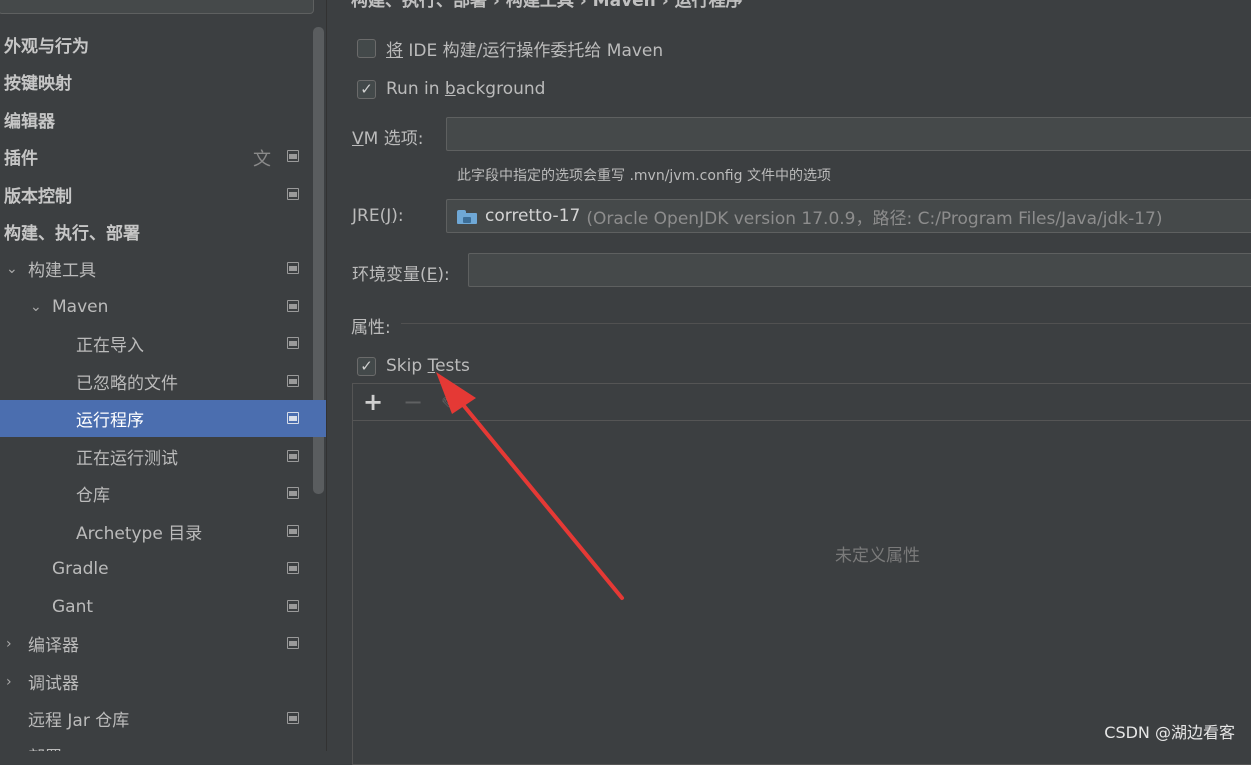  I want to click on sidebar-item-label: 正在运行测试, so click(127, 459).